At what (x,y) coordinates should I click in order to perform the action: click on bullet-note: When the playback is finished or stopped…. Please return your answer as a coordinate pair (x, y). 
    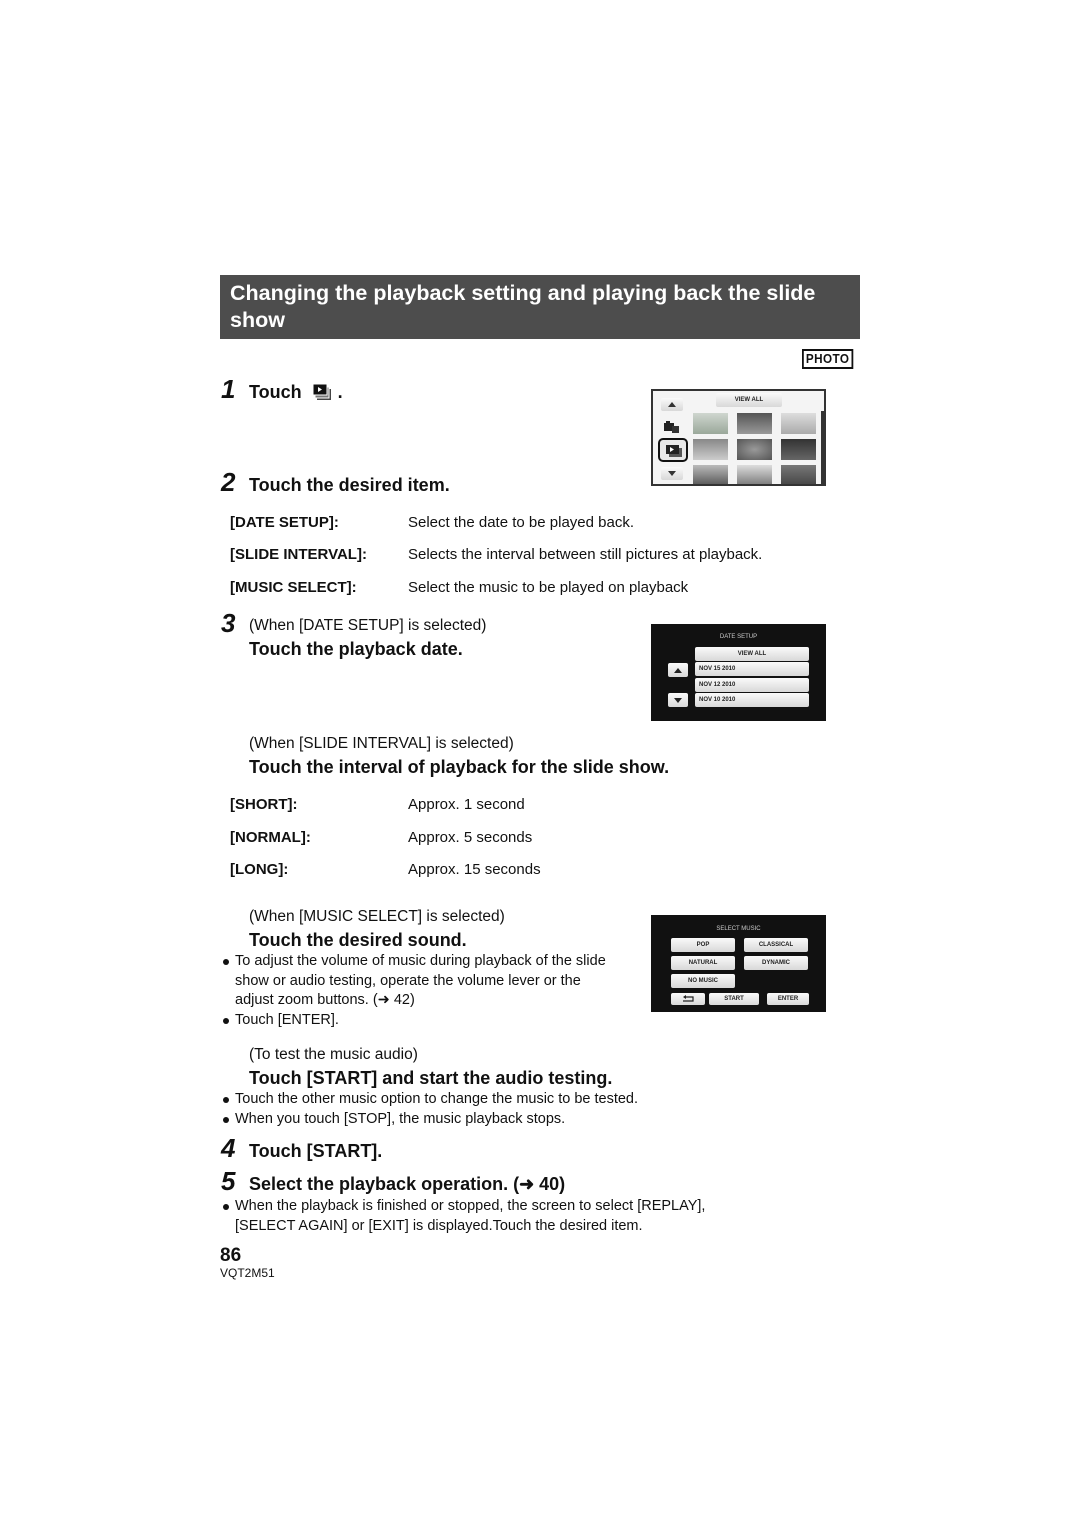
    Looking at the image, I should click on (490, 1216).